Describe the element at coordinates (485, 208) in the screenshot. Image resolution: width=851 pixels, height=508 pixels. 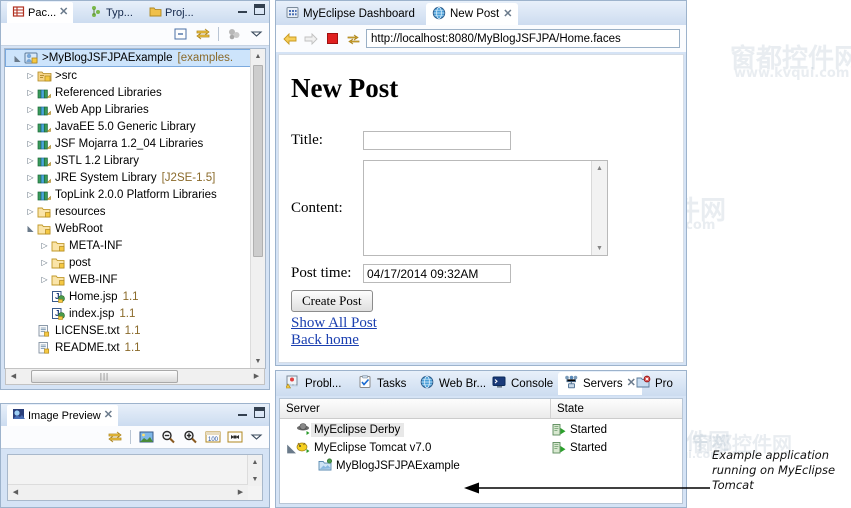
I see `content-textarea: ▲ ▼` at that location.